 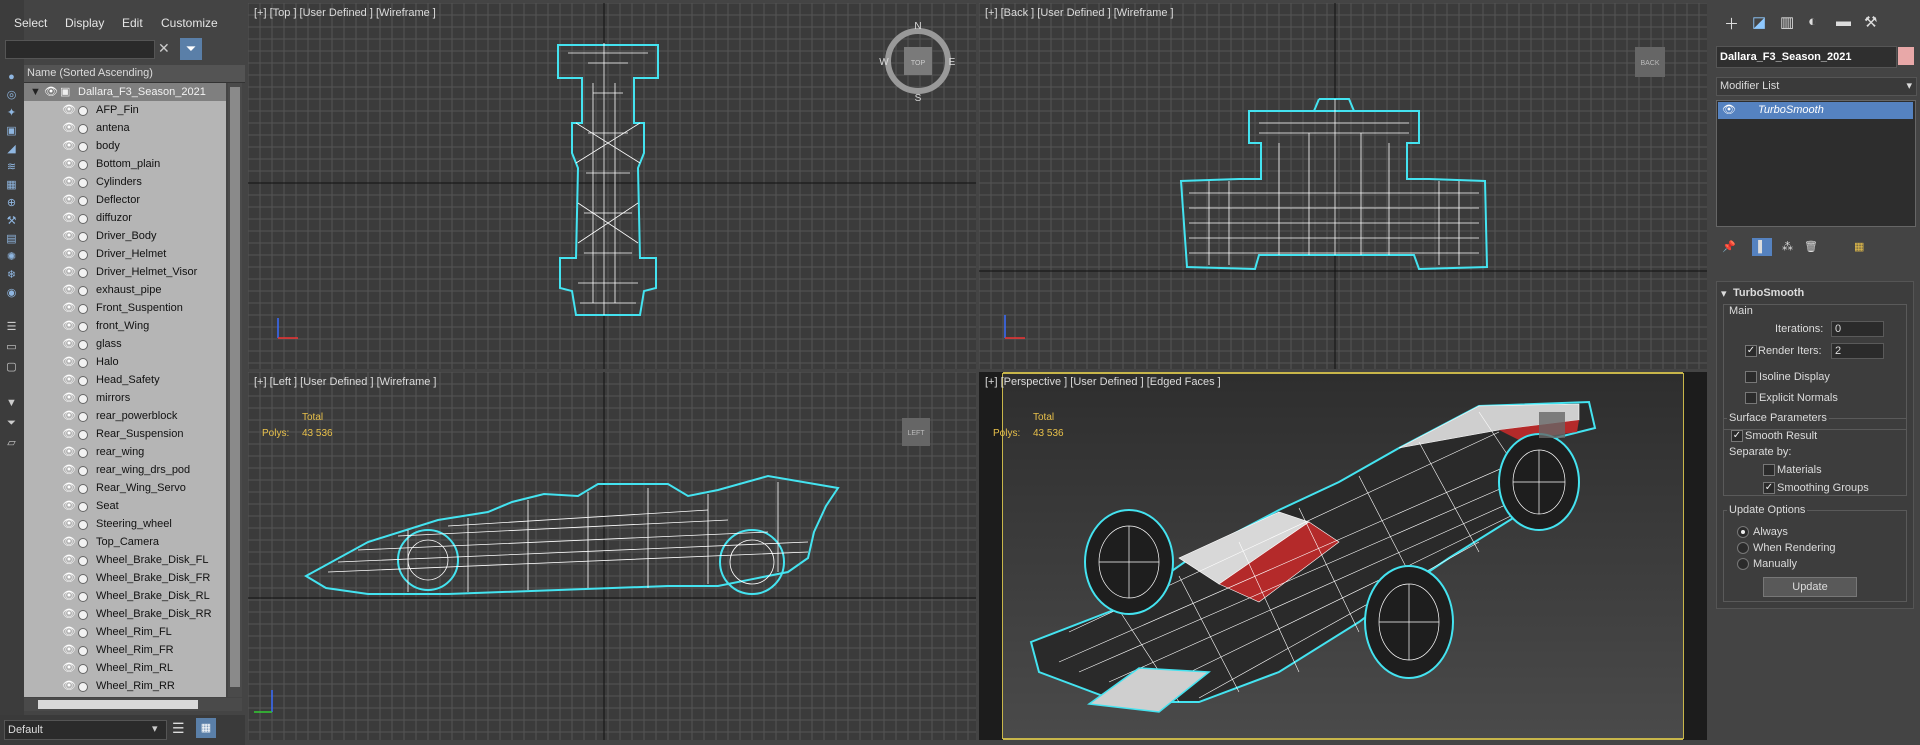 I want to click on helper-icon: ◢, so click(x=11, y=149).